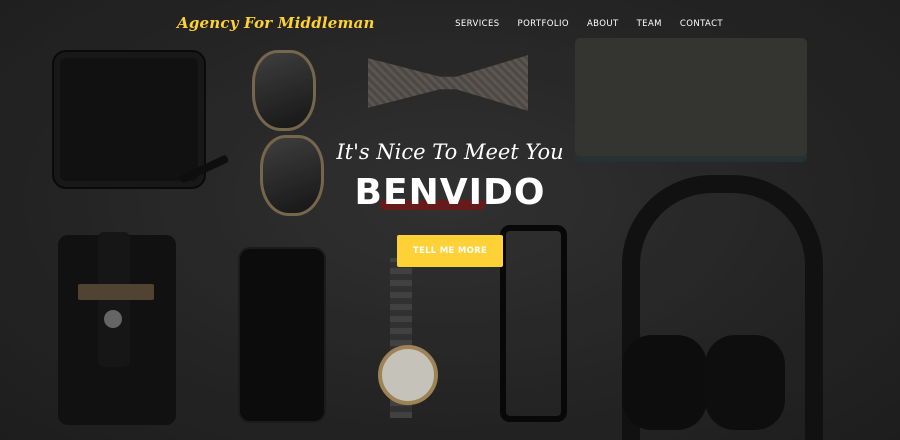  Describe the element at coordinates (450, 251) in the screenshot. I see `tell-me-more-button: TELL ME MORE` at that location.